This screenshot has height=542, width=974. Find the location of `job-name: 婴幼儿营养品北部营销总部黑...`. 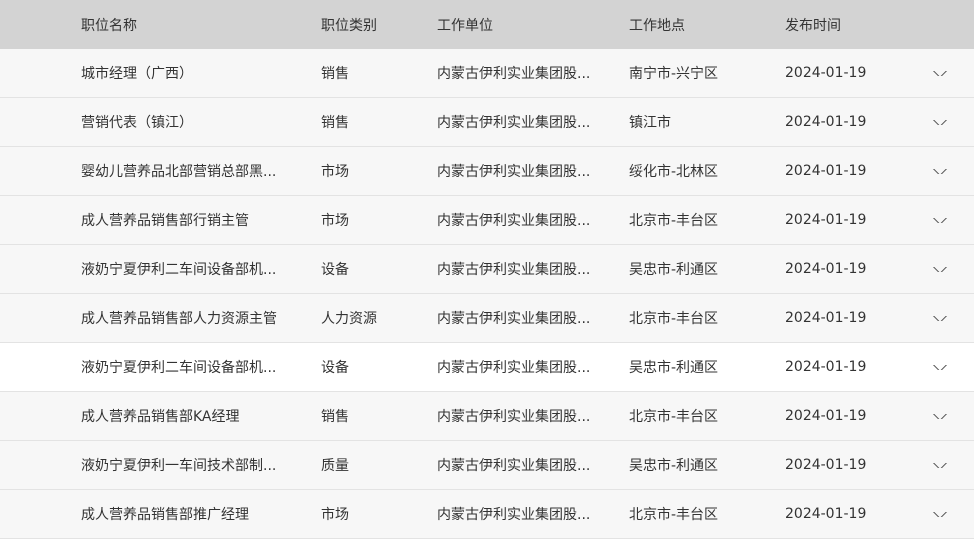

job-name: 婴幼儿营养品北部营销总部黑... is located at coordinates (160, 171).